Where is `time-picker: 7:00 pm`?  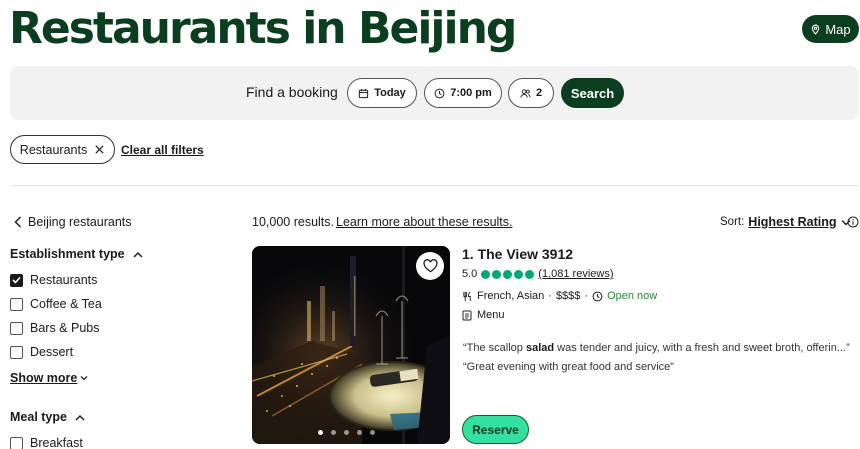 time-picker: 7:00 pm is located at coordinates (463, 93).